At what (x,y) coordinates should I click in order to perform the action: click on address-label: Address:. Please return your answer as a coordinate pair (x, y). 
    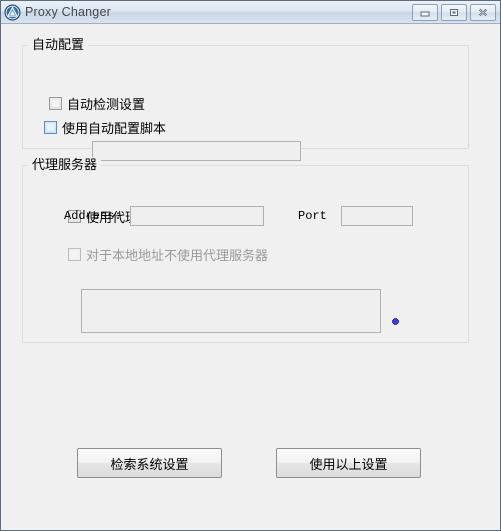
    Looking at the image, I should click on (93, 216).